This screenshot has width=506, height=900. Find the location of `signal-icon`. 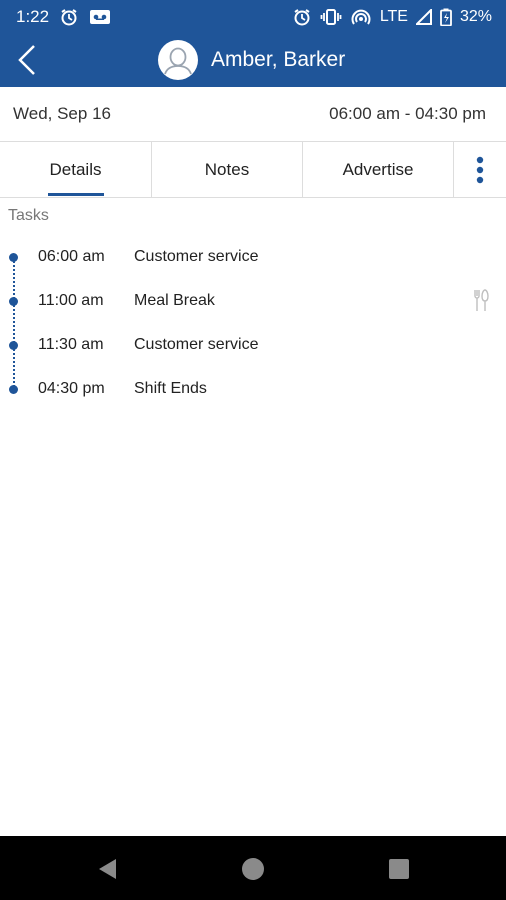

signal-icon is located at coordinates (423, 17).